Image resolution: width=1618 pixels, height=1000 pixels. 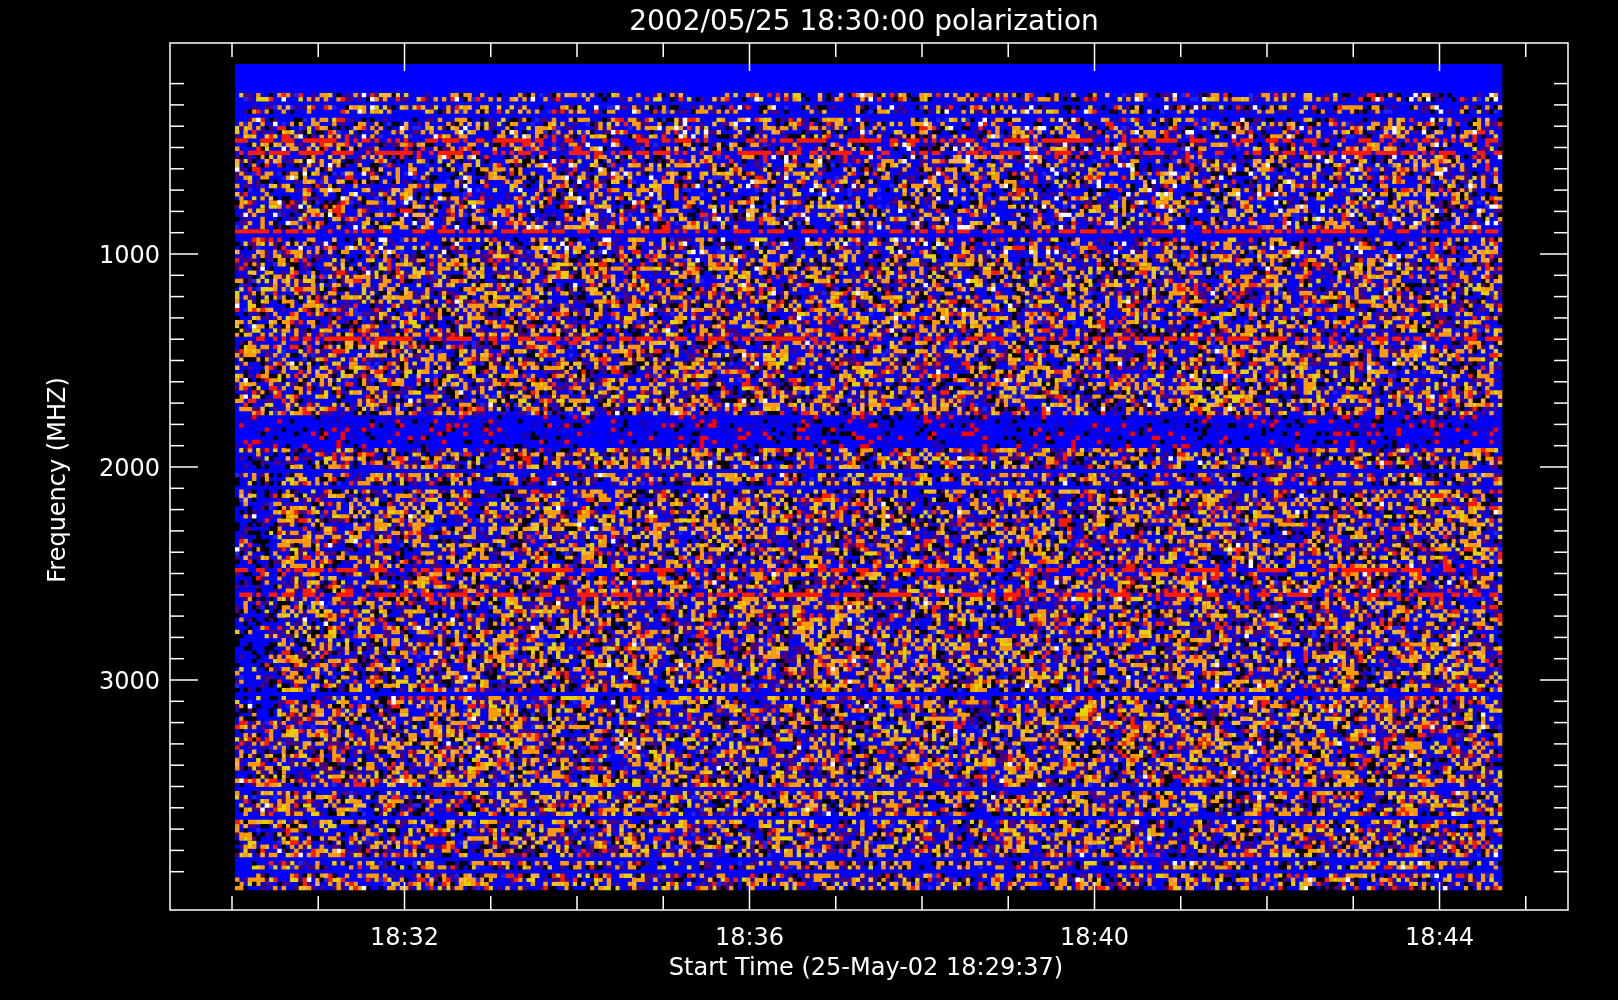 What do you see at coordinates (749, 937) in the screenshot?
I see `x-tick-label: 18:36` at bounding box center [749, 937].